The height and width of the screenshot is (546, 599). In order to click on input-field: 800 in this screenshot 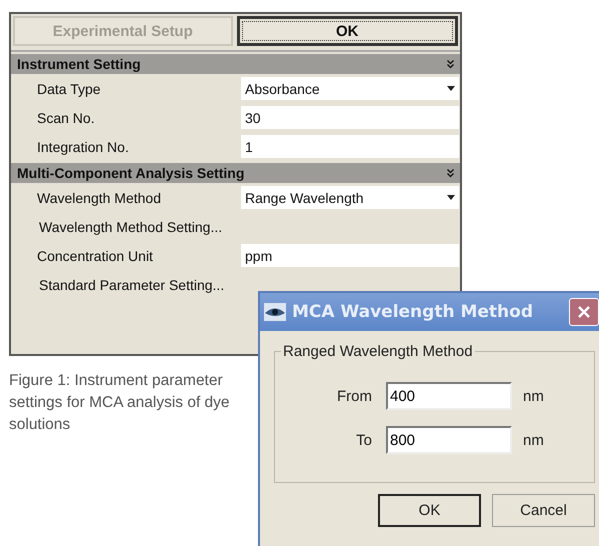, I will do `click(449, 440)`.